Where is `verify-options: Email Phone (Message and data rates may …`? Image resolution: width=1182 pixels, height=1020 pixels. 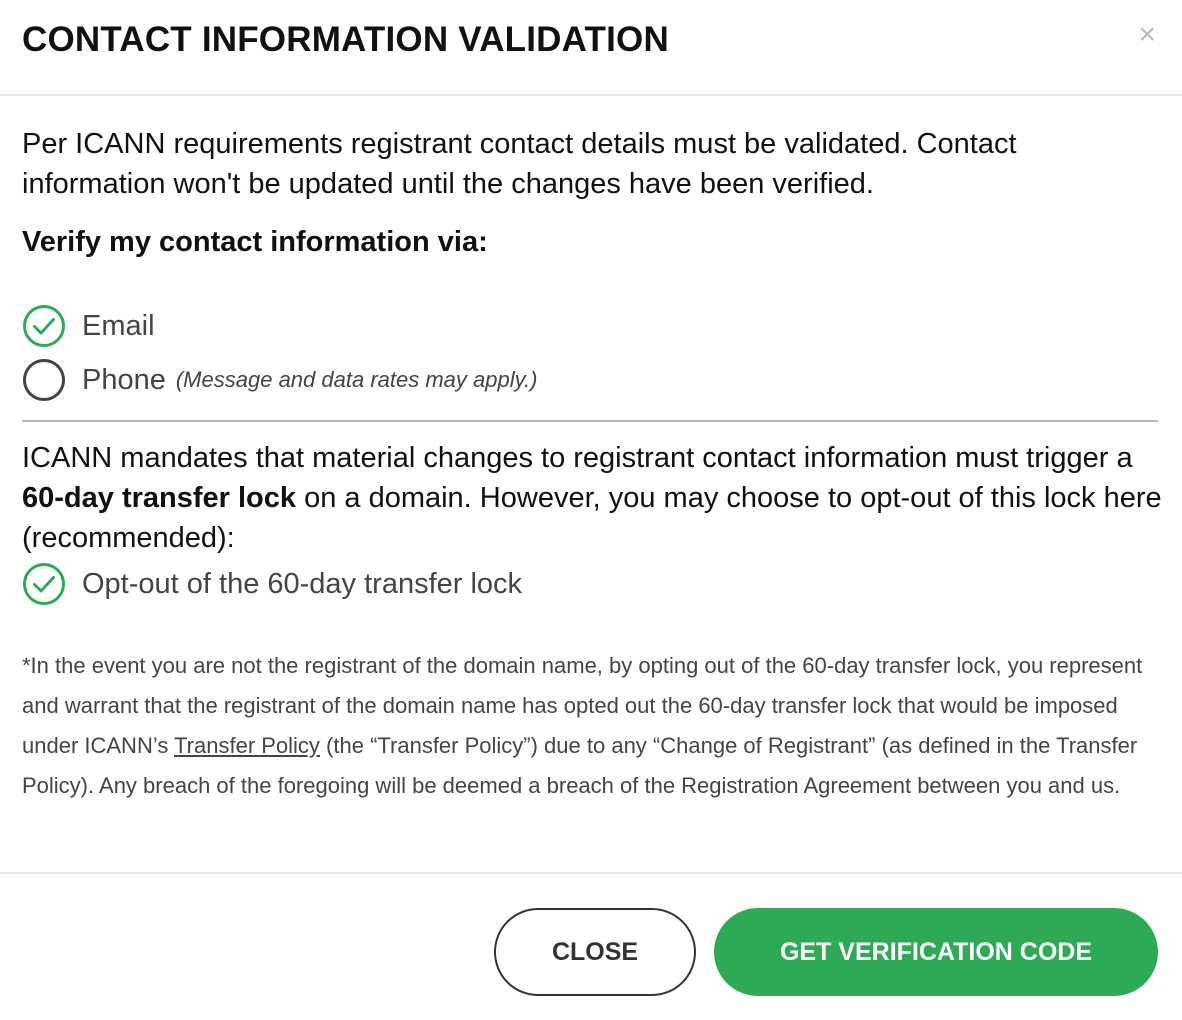
verify-options: Email Phone (Message and data rates may … is located at coordinates (592, 353).